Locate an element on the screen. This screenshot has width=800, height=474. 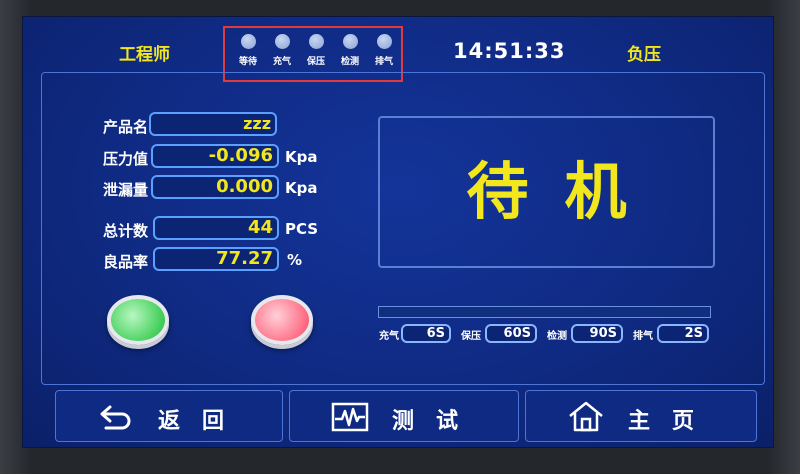
mode-indicator: 负压 is located at coordinates (644, 52).